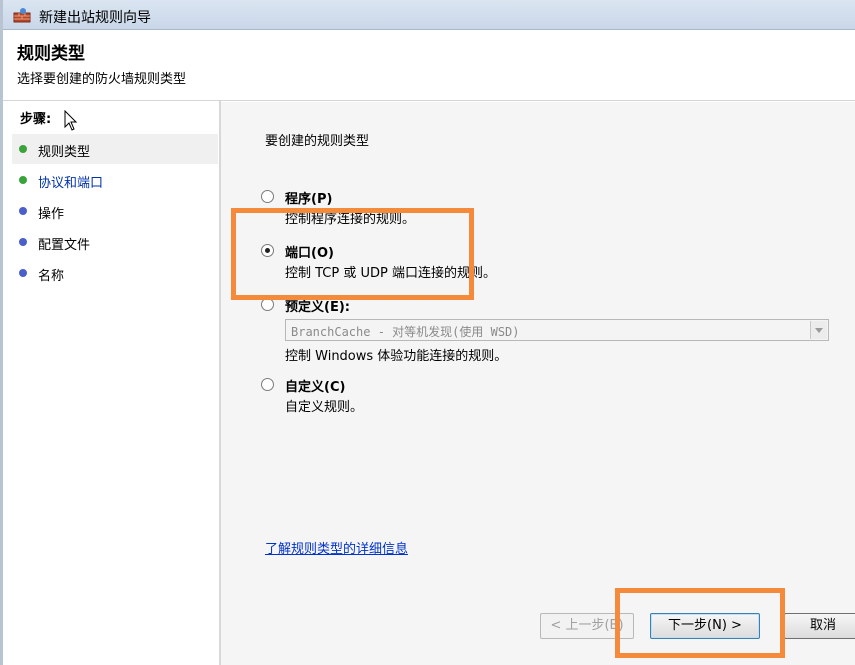 This screenshot has height=665, width=855. I want to click on cancel-button: 取消, so click(819, 626).